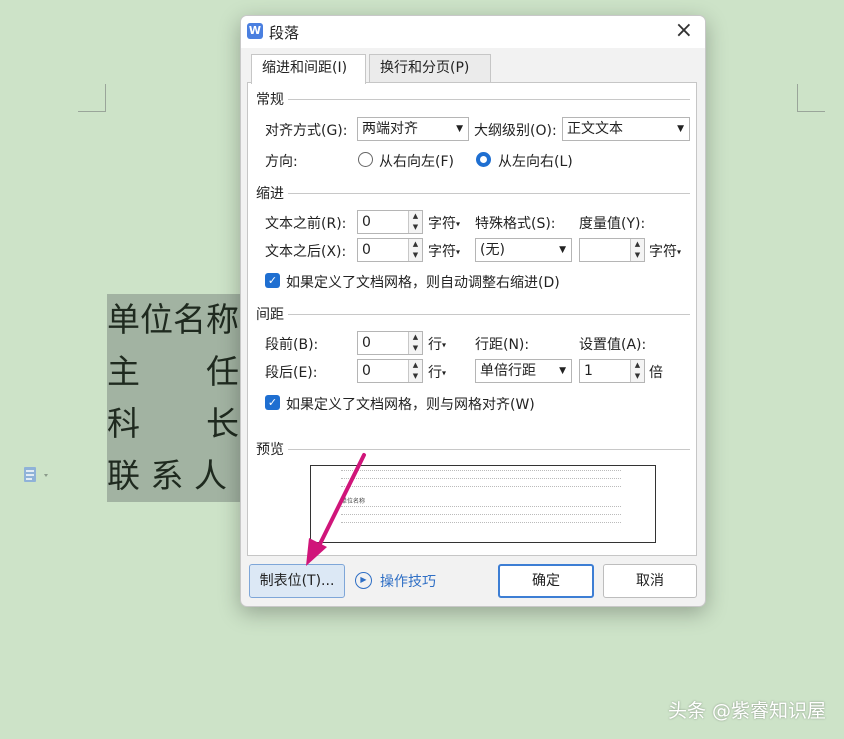 The image size is (844, 739). Describe the element at coordinates (502, 345) in the screenshot. I see `line-spacing-label: 行距(N):` at that location.